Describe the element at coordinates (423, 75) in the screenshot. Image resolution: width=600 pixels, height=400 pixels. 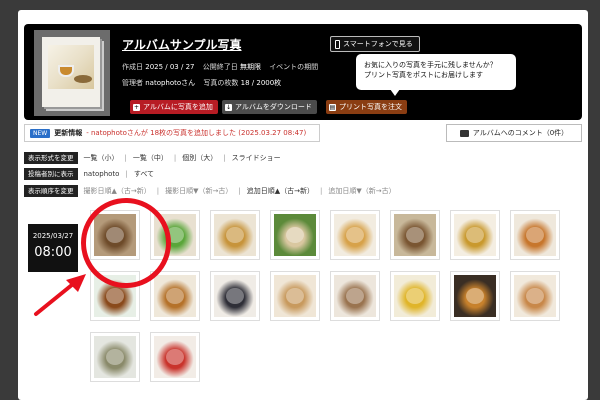
I see `bubble-line-2: プリント写真をポストにお届けします` at that location.